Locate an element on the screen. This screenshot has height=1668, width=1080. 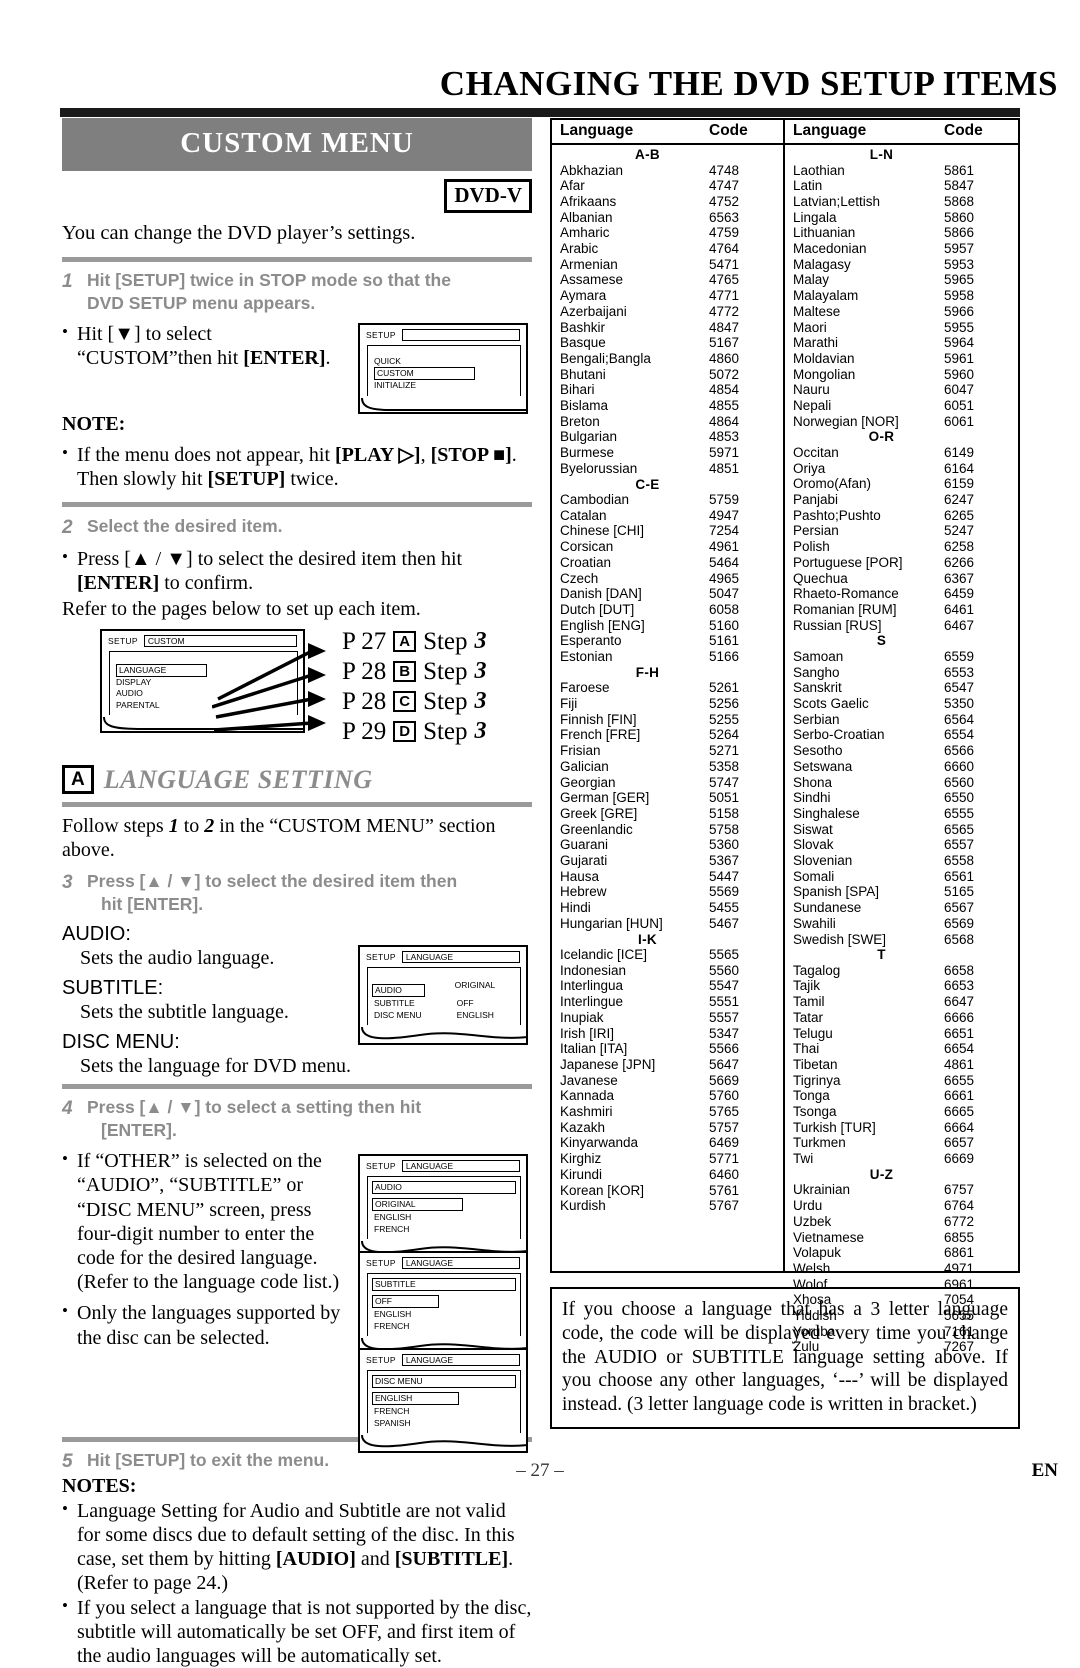
header-code-right: Code is located at coordinates (963, 130).